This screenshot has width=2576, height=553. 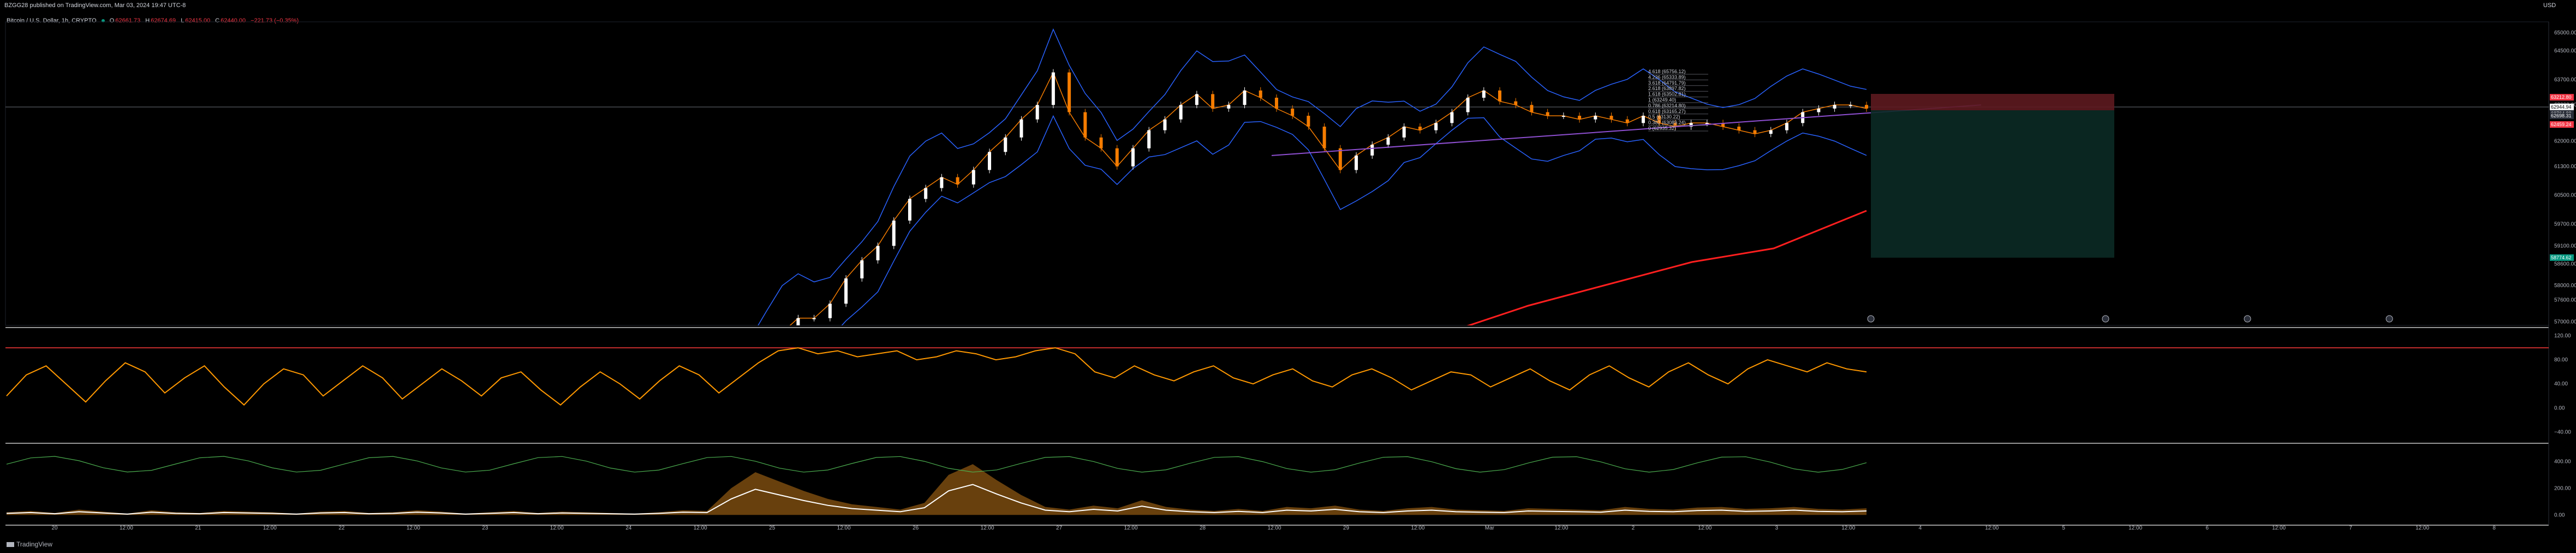 What do you see at coordinates (54, 528) in the screenshot?
I see `time-axis-tick-label: 20` at bounding box center [54, 528].